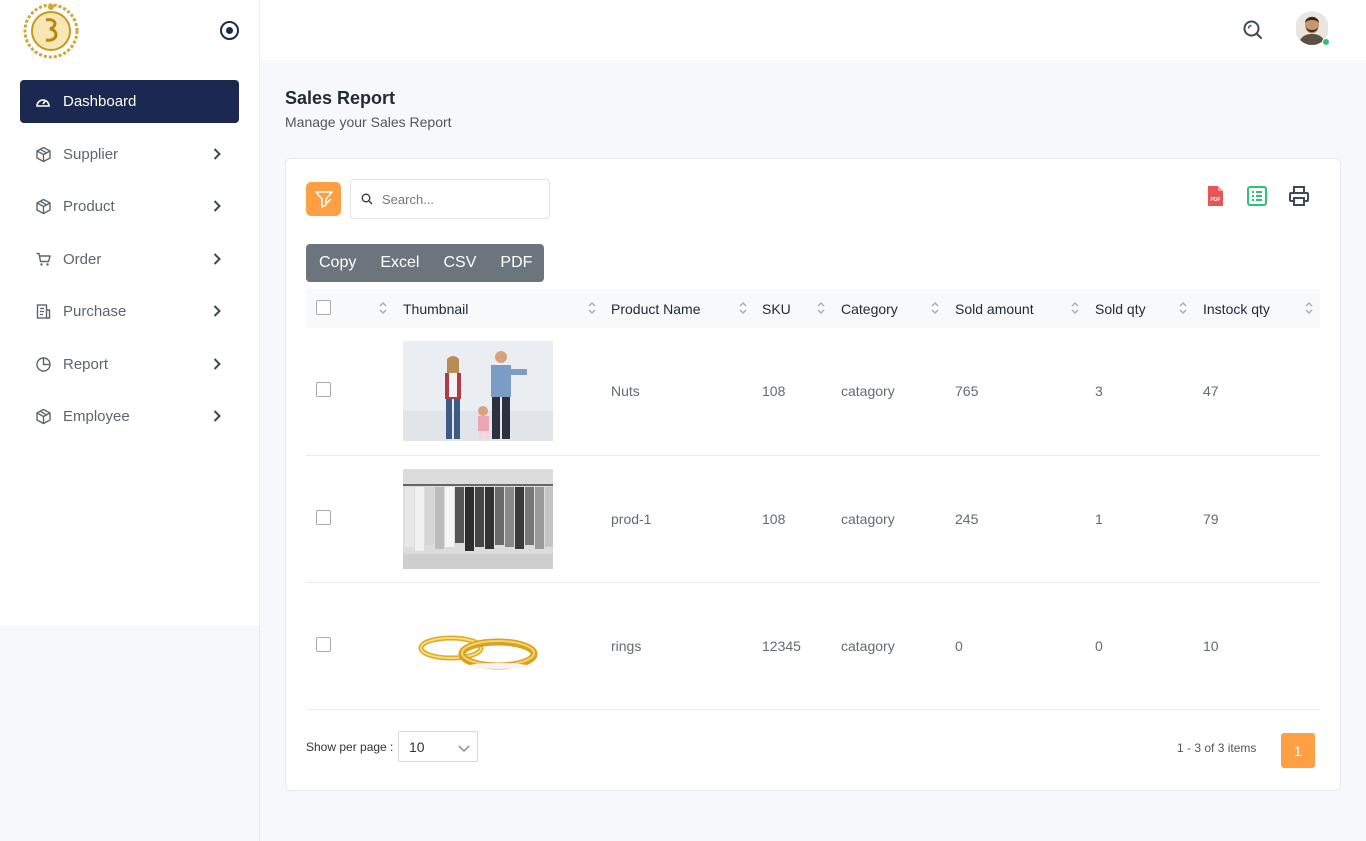 This screenshot has width=1366, height=841. I want to click on sold-amount: 0, so click(959, 645).